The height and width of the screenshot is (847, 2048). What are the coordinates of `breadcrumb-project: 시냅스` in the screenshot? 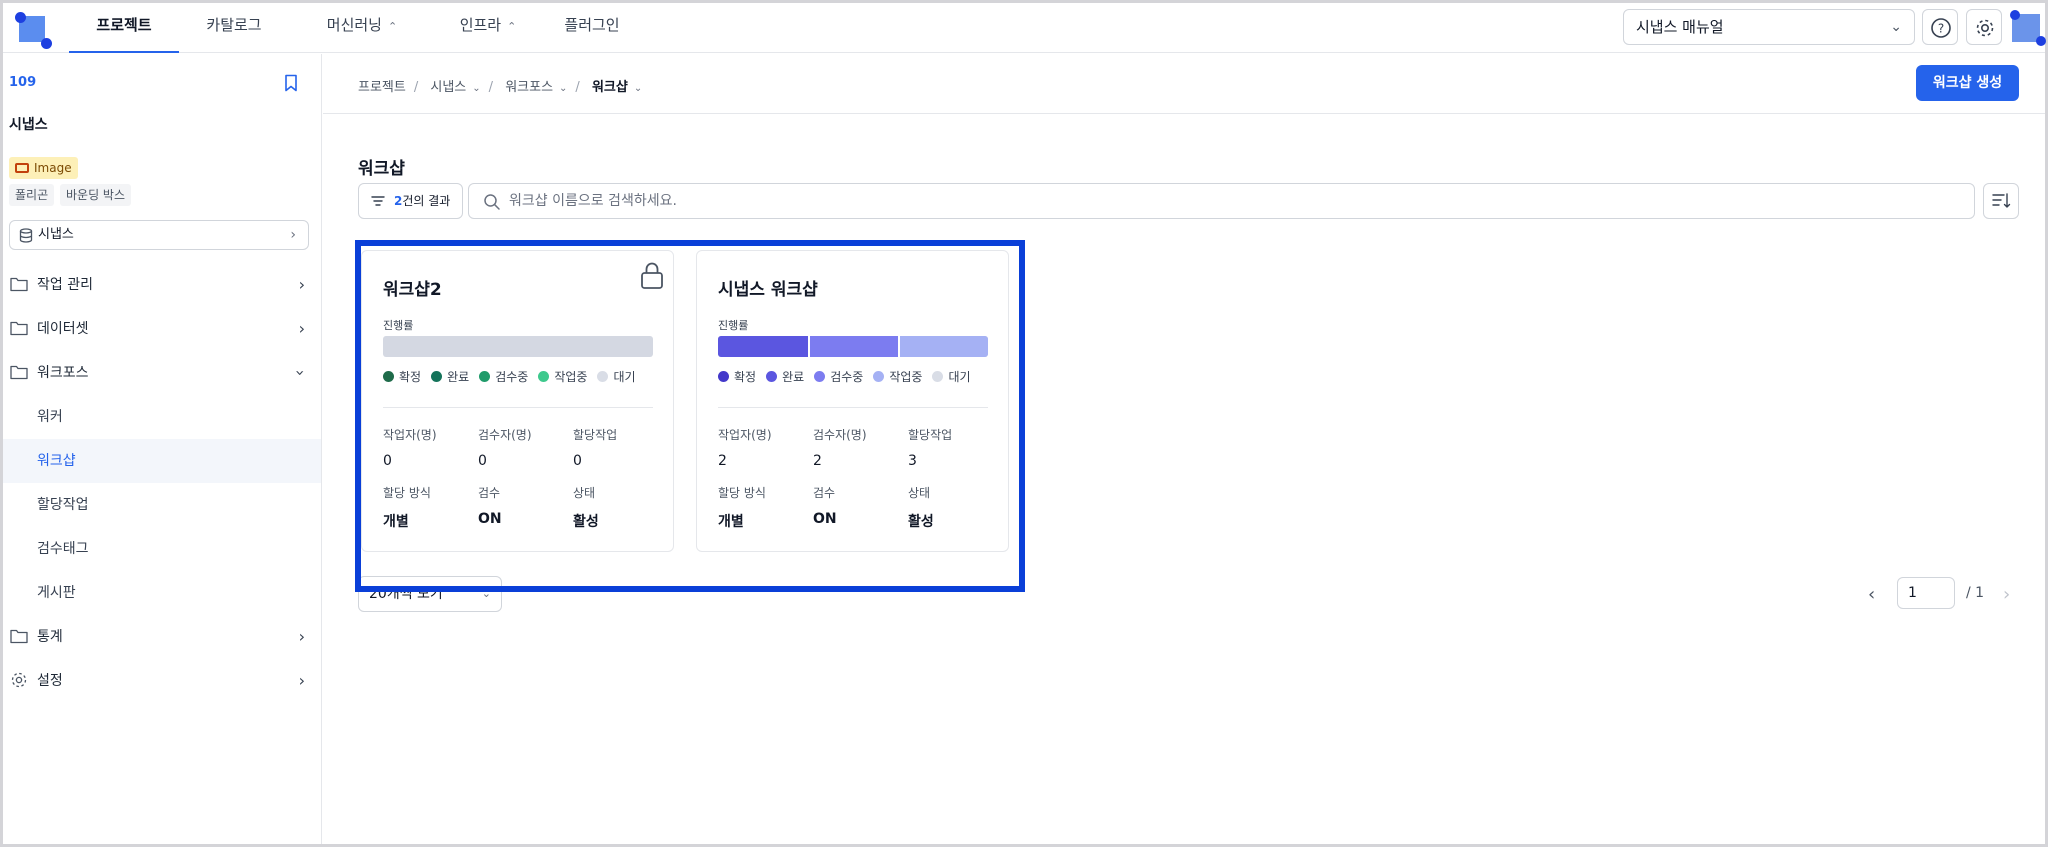 It's located at (448, 87).